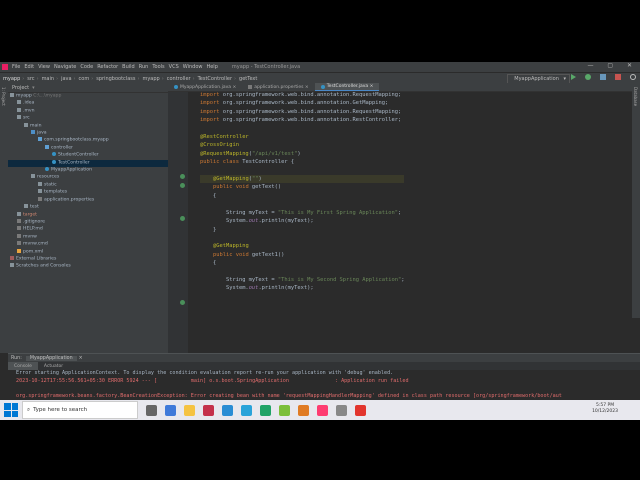 Image resolution: width=640 pixels, height=480 pixels. What do you see at coordinates (208, 410) in the screenshot?
I see `office-icon` at bounding box center [208, 410].